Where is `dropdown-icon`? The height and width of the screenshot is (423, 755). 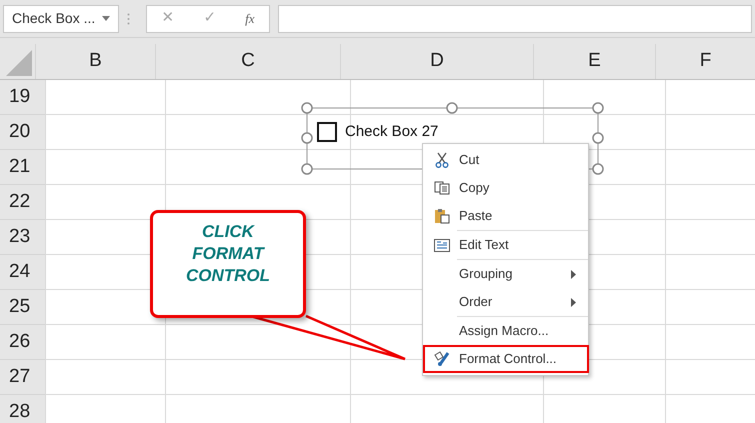 dropdown-icon is located at coordinates (106, 18).